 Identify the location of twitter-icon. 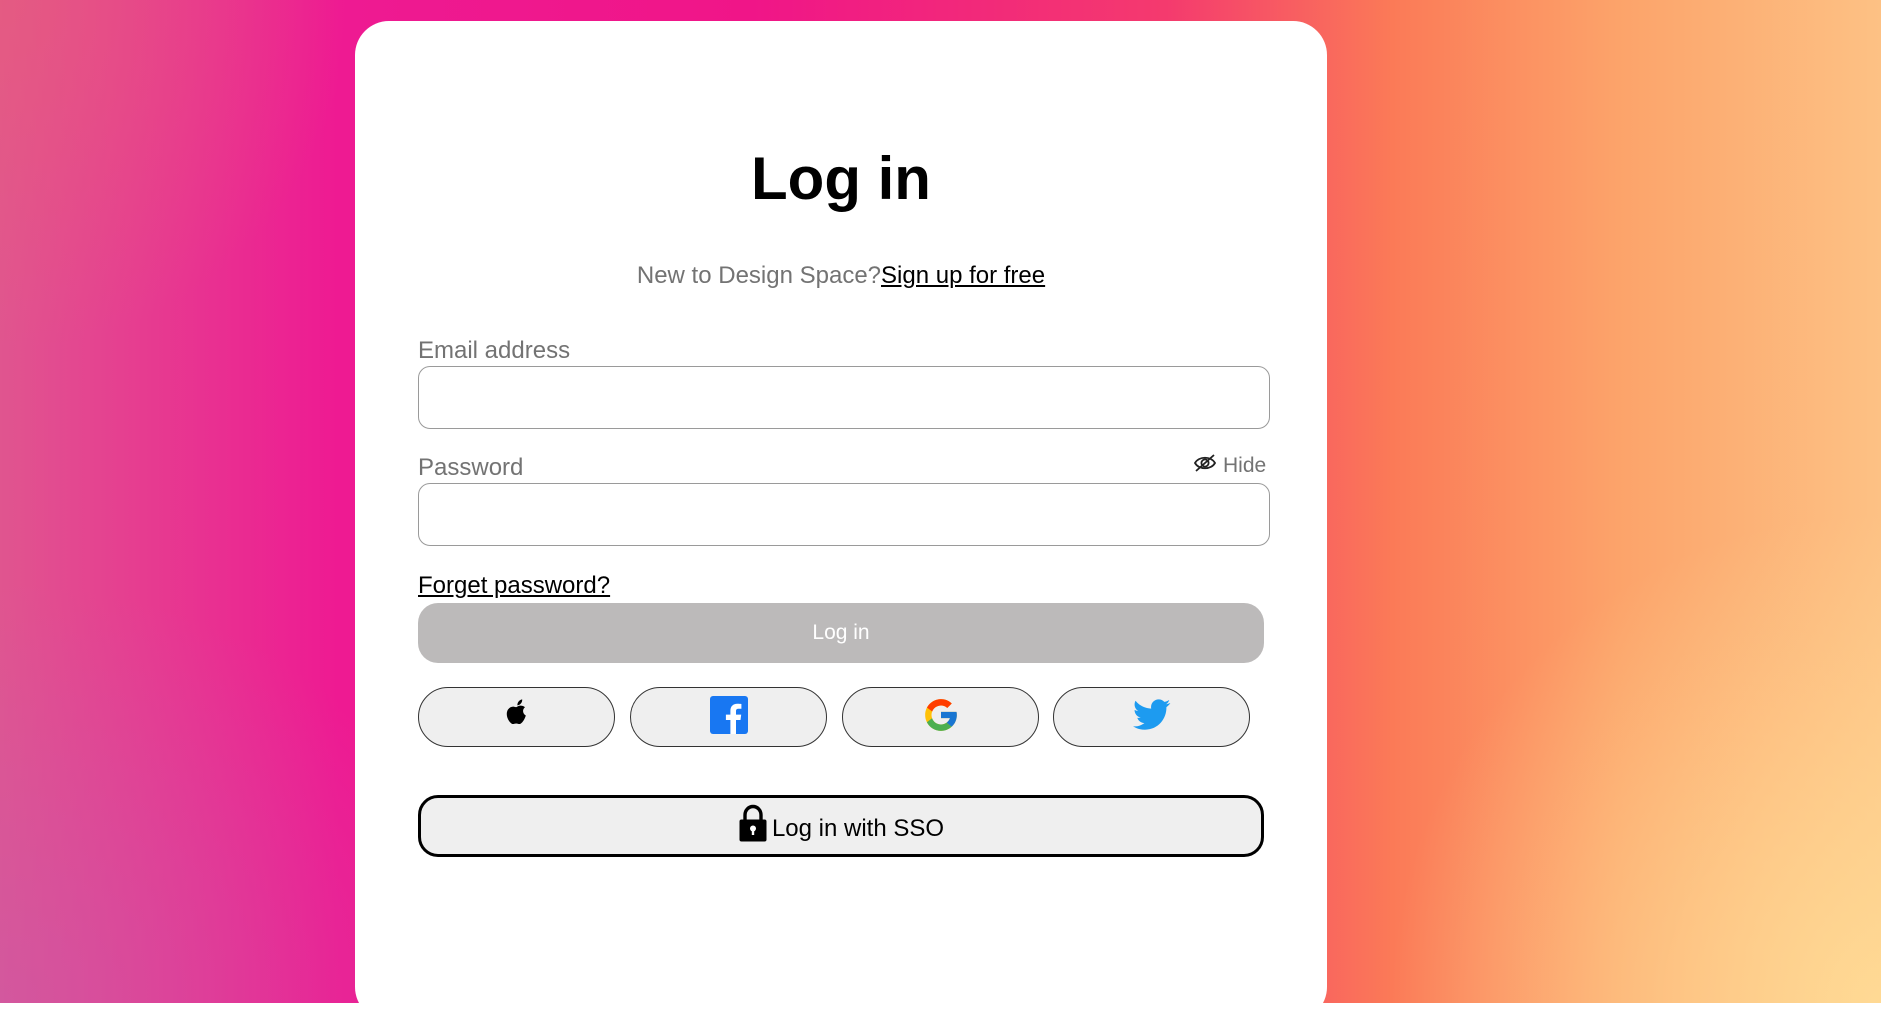
(1151, 717).